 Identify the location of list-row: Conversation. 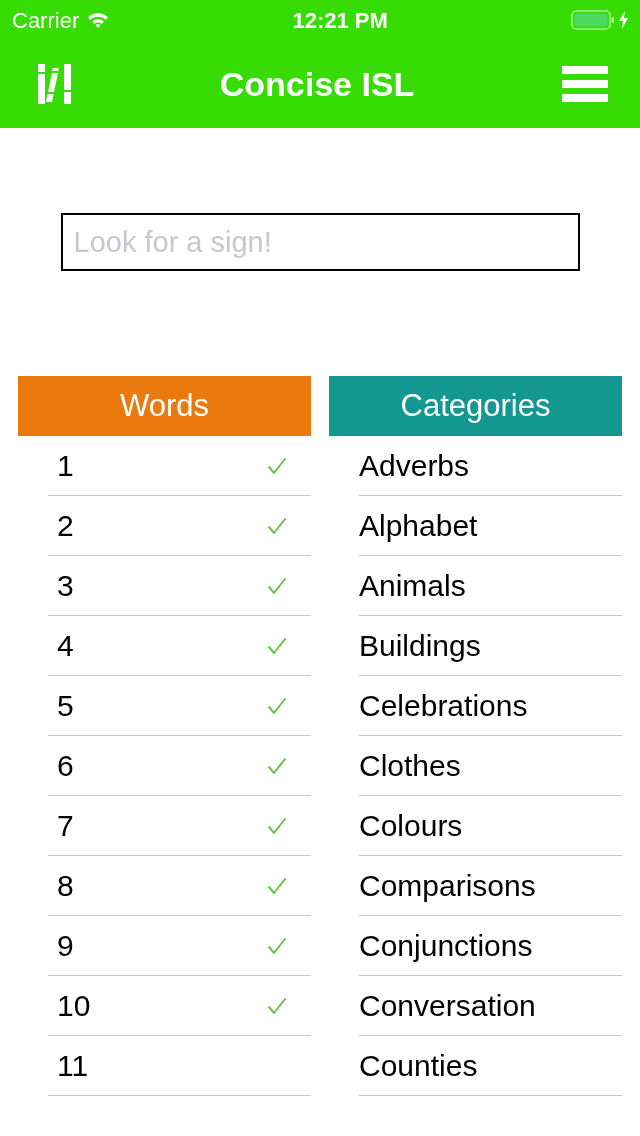
(490, 1006).